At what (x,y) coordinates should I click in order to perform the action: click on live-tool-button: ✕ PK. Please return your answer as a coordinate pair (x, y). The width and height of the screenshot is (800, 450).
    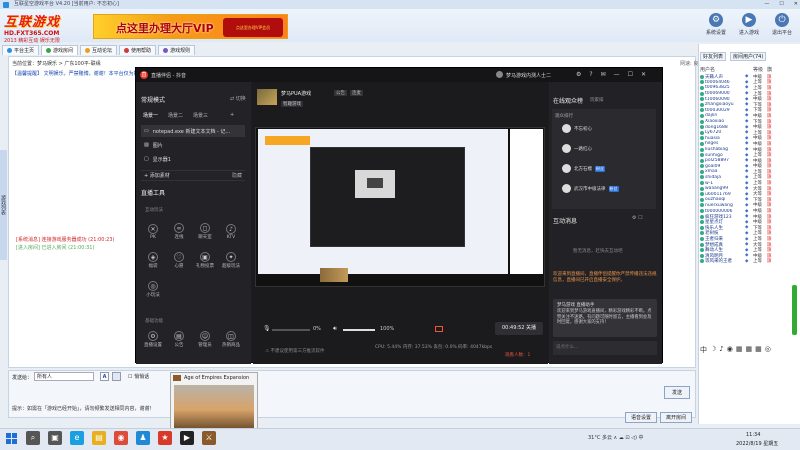
    Looking at the image, I should click on (153, 231).